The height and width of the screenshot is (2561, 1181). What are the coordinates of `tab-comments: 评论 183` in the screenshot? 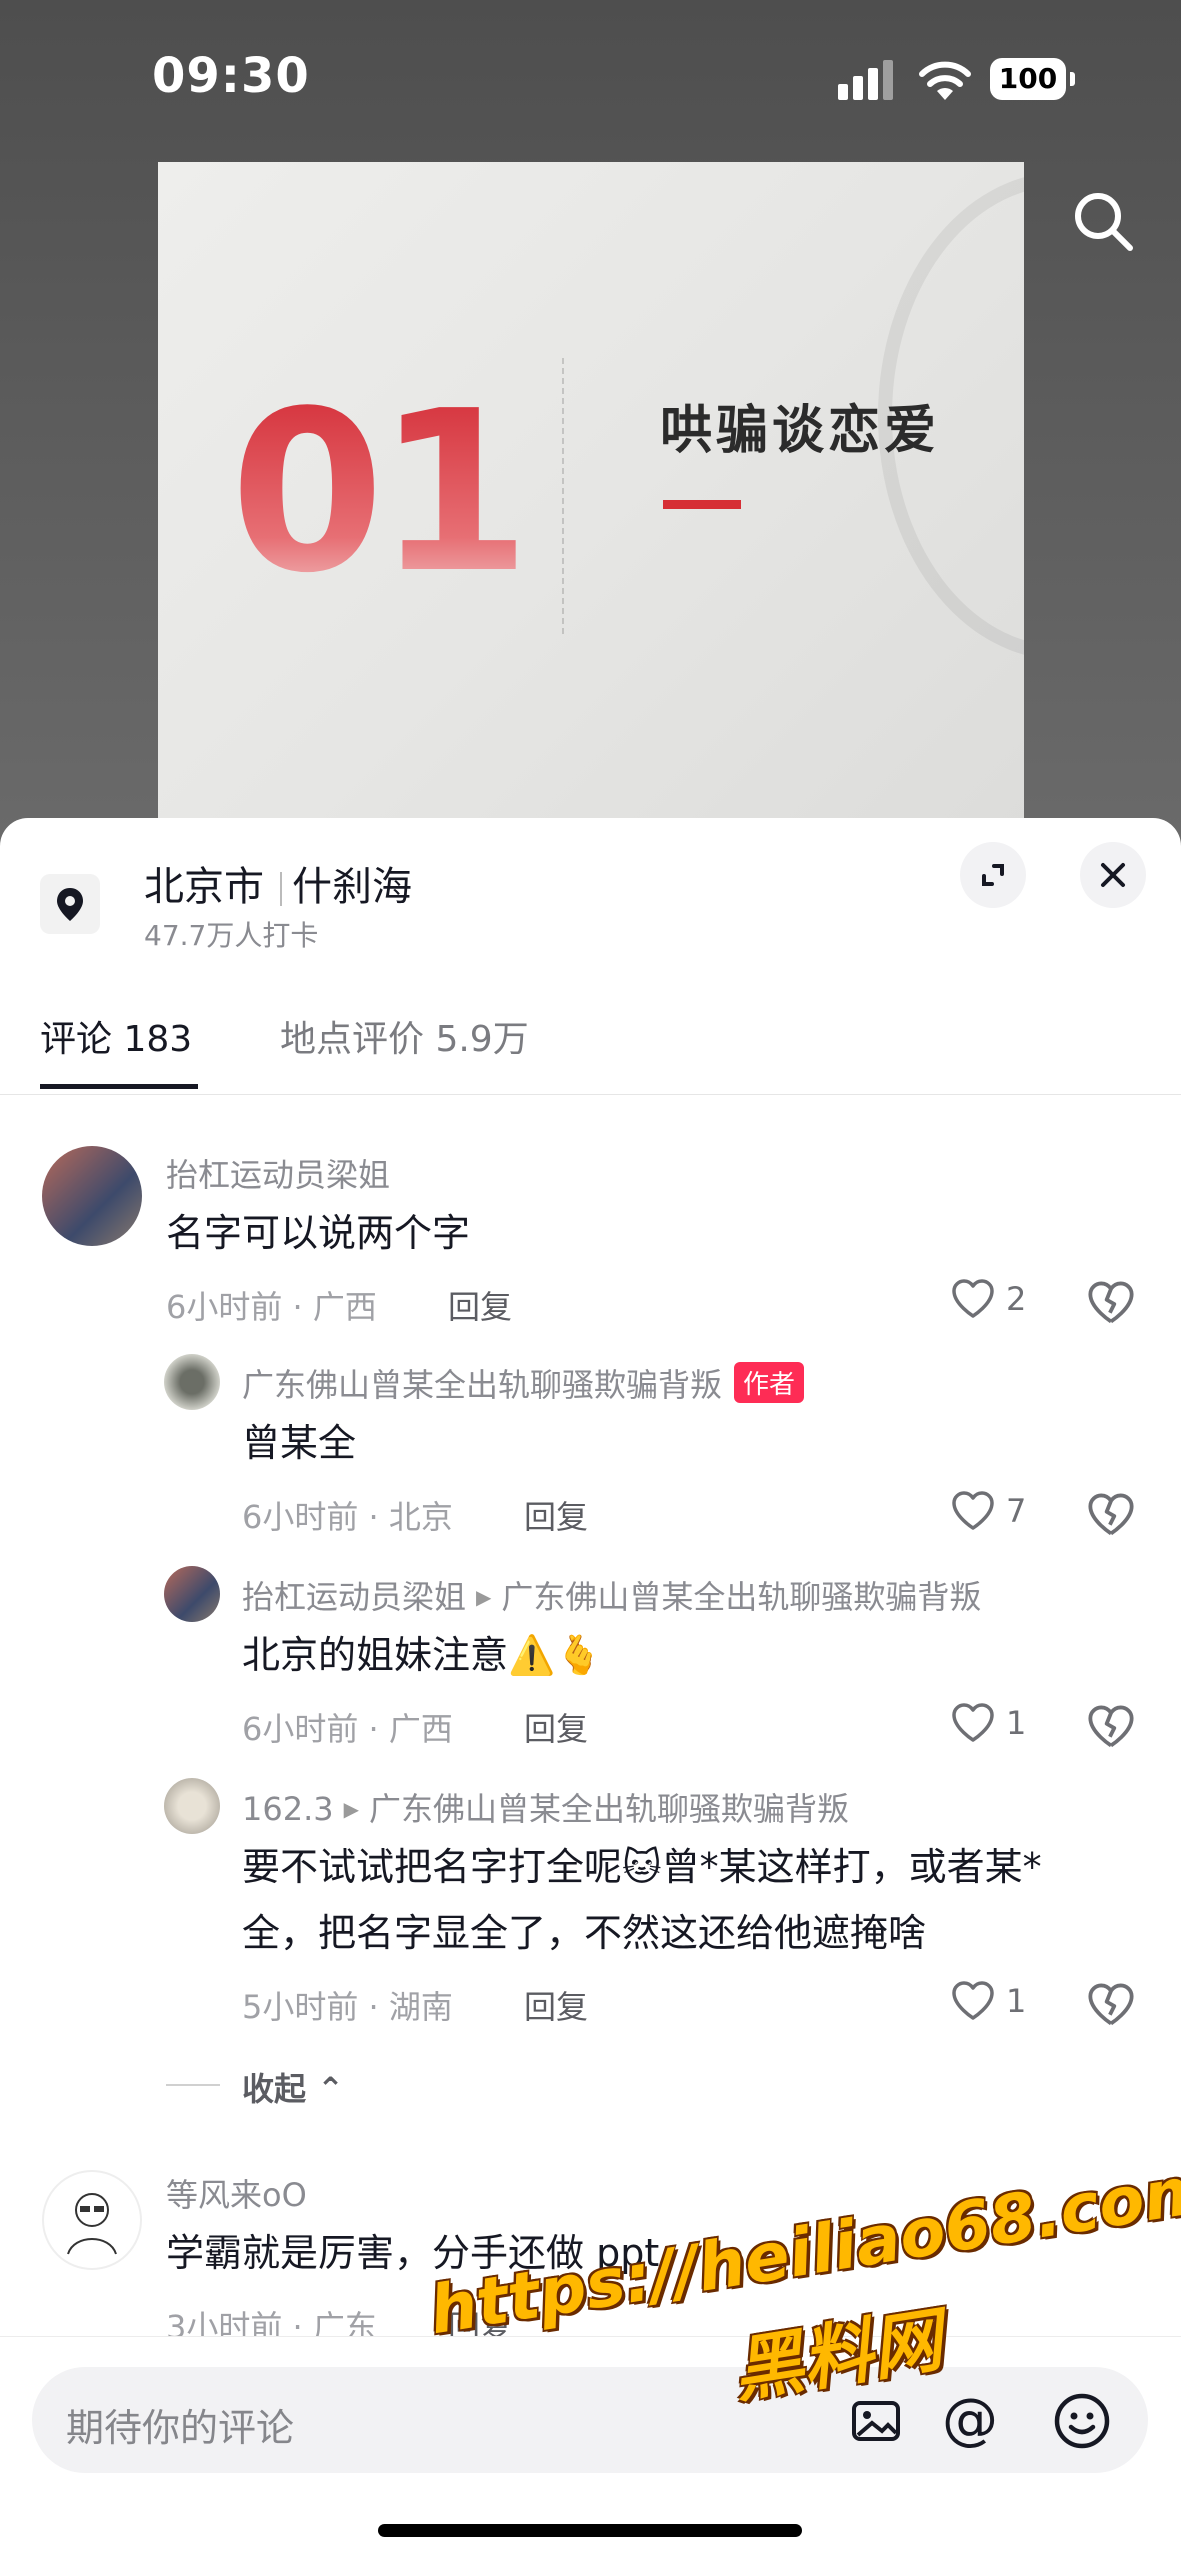 It's located at (116, 1036).